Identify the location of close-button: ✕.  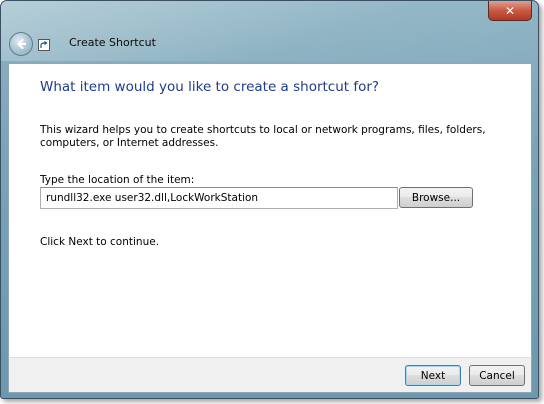
(510, 11).